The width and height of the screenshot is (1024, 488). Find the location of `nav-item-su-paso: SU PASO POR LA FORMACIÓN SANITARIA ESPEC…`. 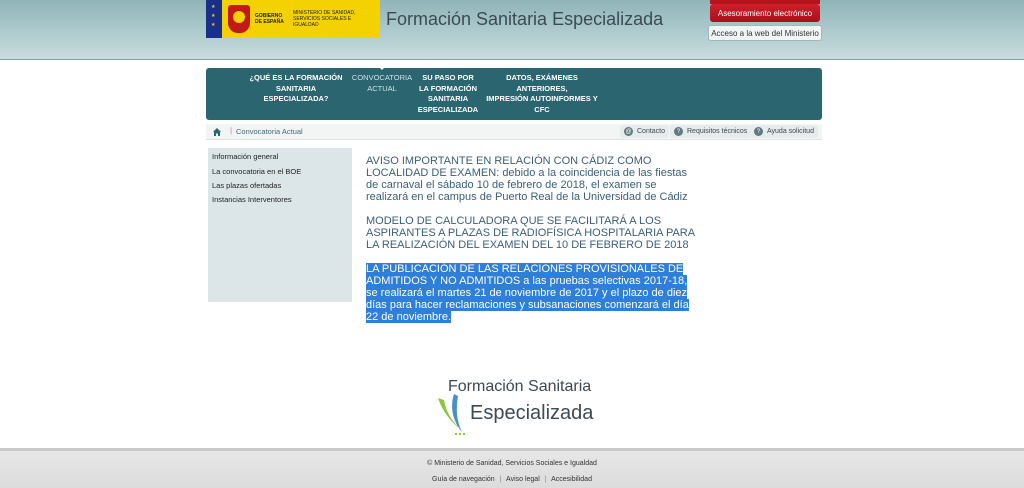

nav-item-su-paso: SU PASO POR LA FORMACIÓN SANITARIA ESPEC… is located at coordinates (448, 94).